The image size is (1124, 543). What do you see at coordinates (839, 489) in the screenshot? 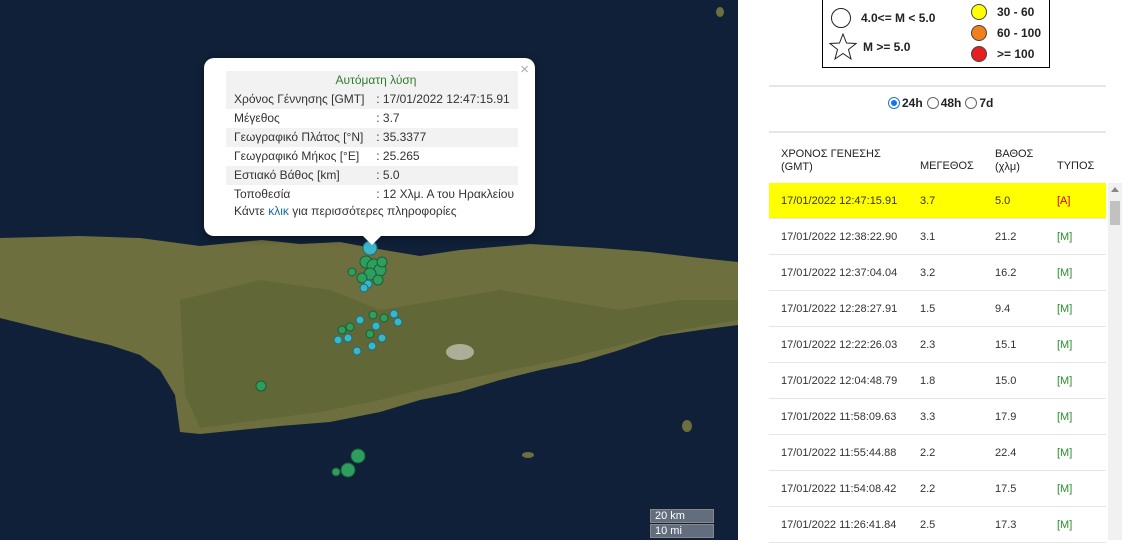
I see `cell-time: 17/01/2022 11:54:08.42` at bounding box center [839, 489].